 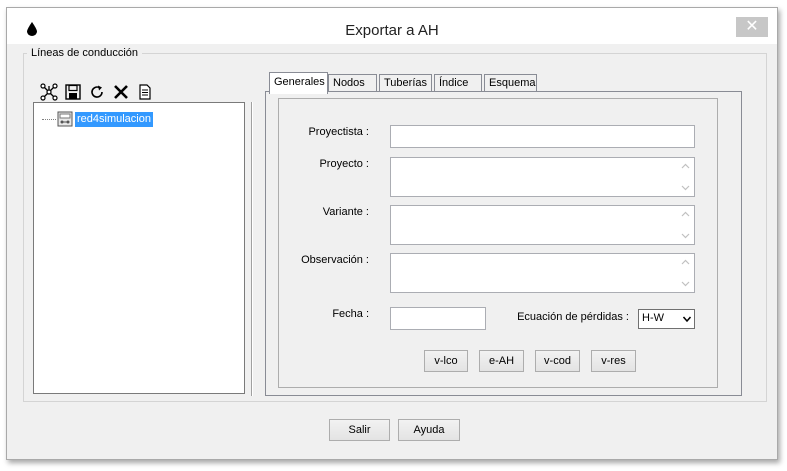 I want to click on proyecto-label: Proyecto :, so click(x=344, y=164).